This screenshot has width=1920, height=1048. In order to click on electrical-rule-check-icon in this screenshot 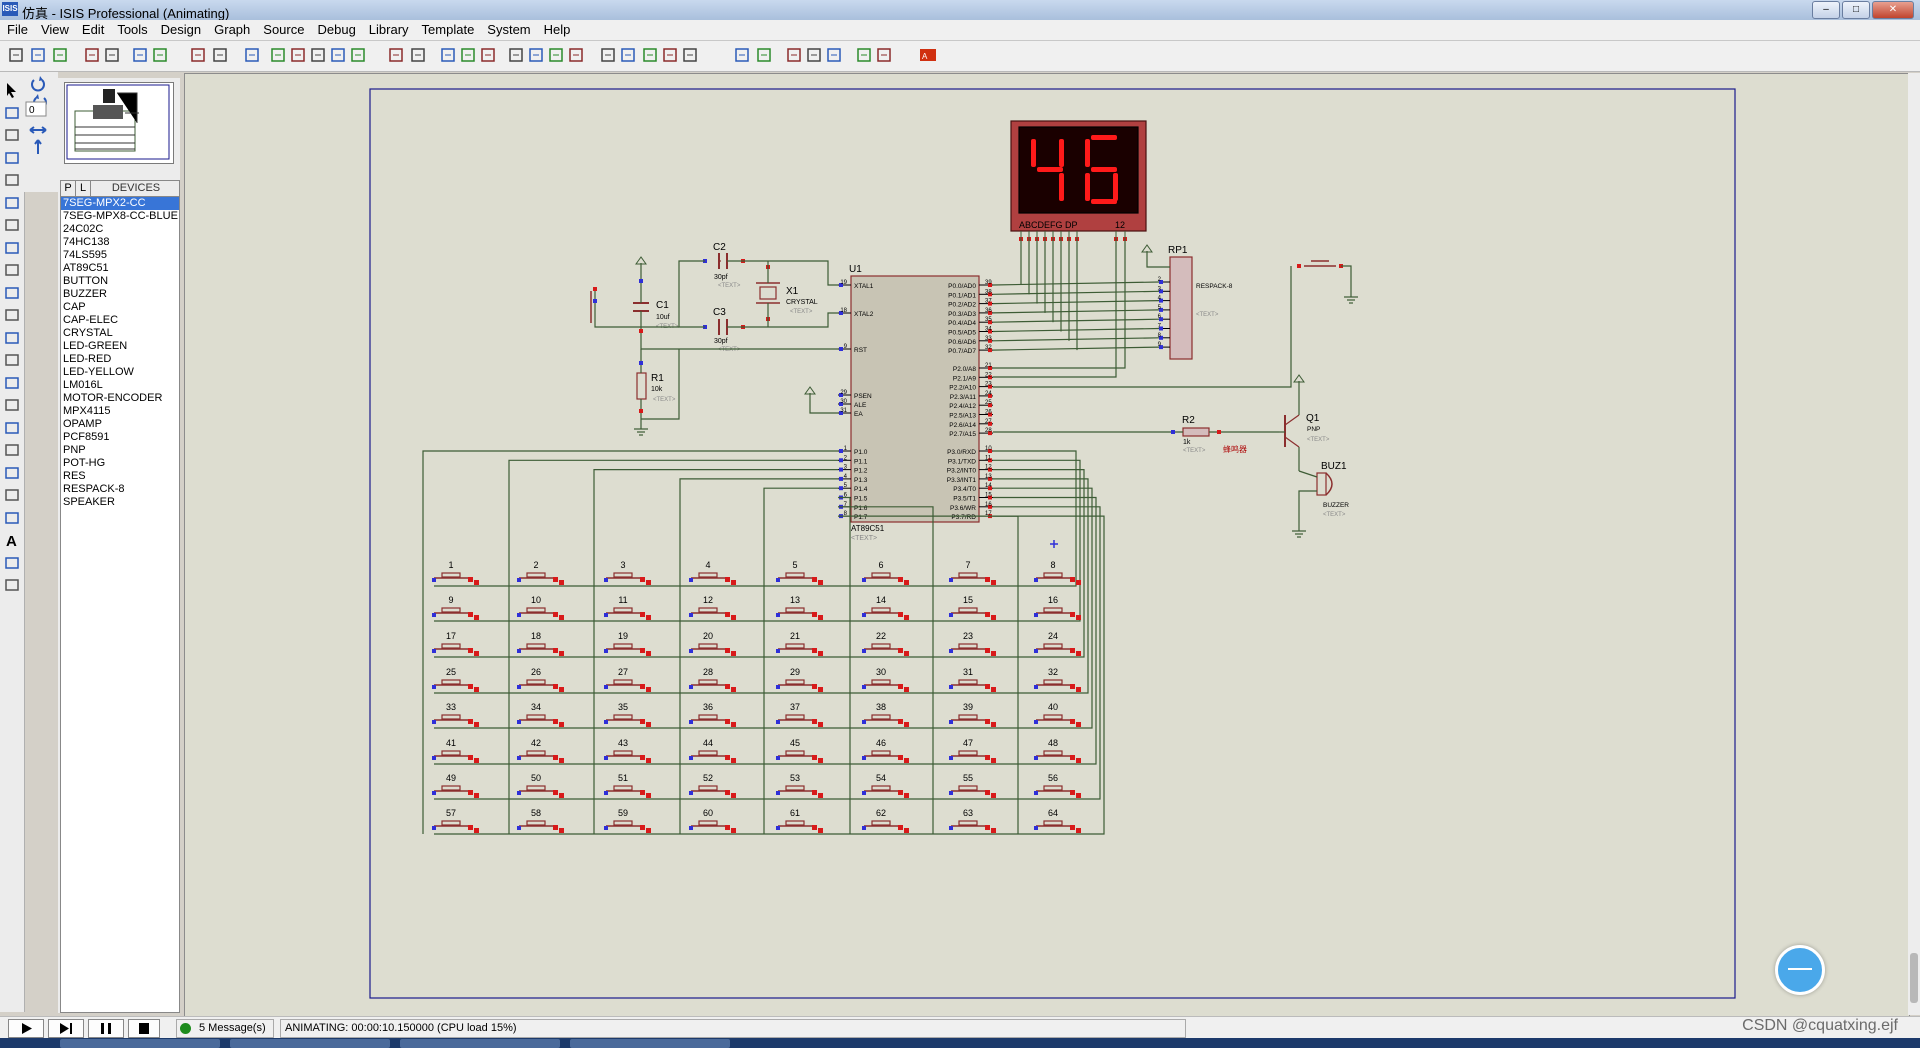, I will do `click(884, 55)`.